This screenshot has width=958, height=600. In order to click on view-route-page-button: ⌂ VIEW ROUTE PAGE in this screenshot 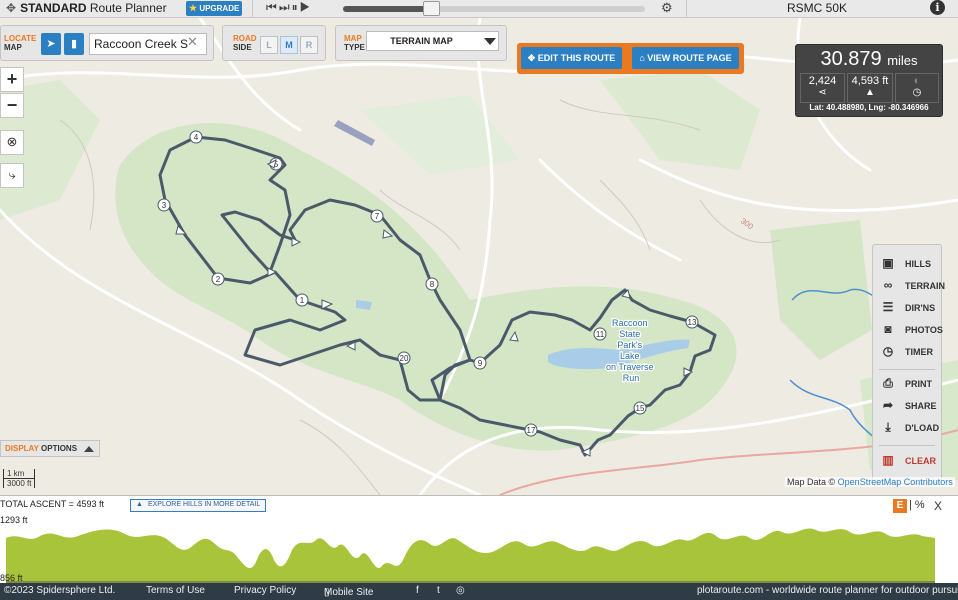, I will do `click(685, 58)`.